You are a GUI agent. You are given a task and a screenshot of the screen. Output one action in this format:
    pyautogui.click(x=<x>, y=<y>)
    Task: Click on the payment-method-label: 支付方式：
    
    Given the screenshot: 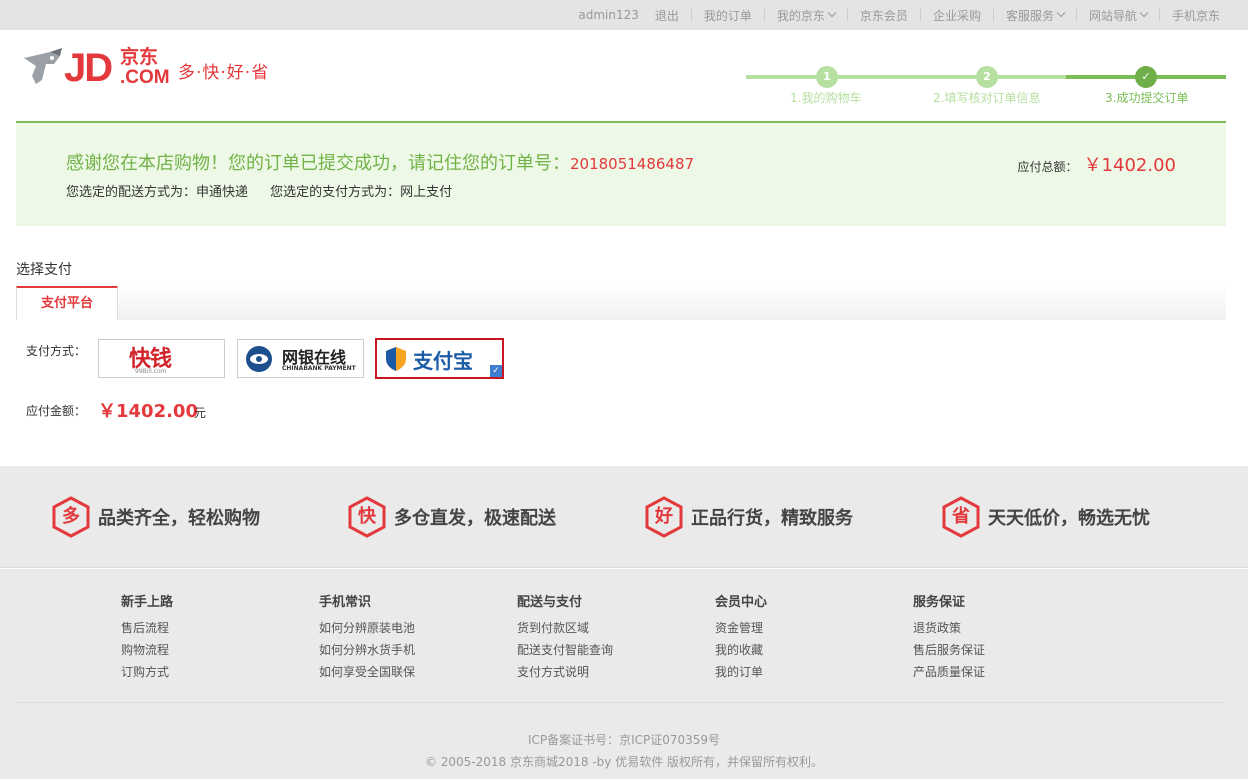 What is the action you would take?
    pyautogui.click(x=56, y=351)
    